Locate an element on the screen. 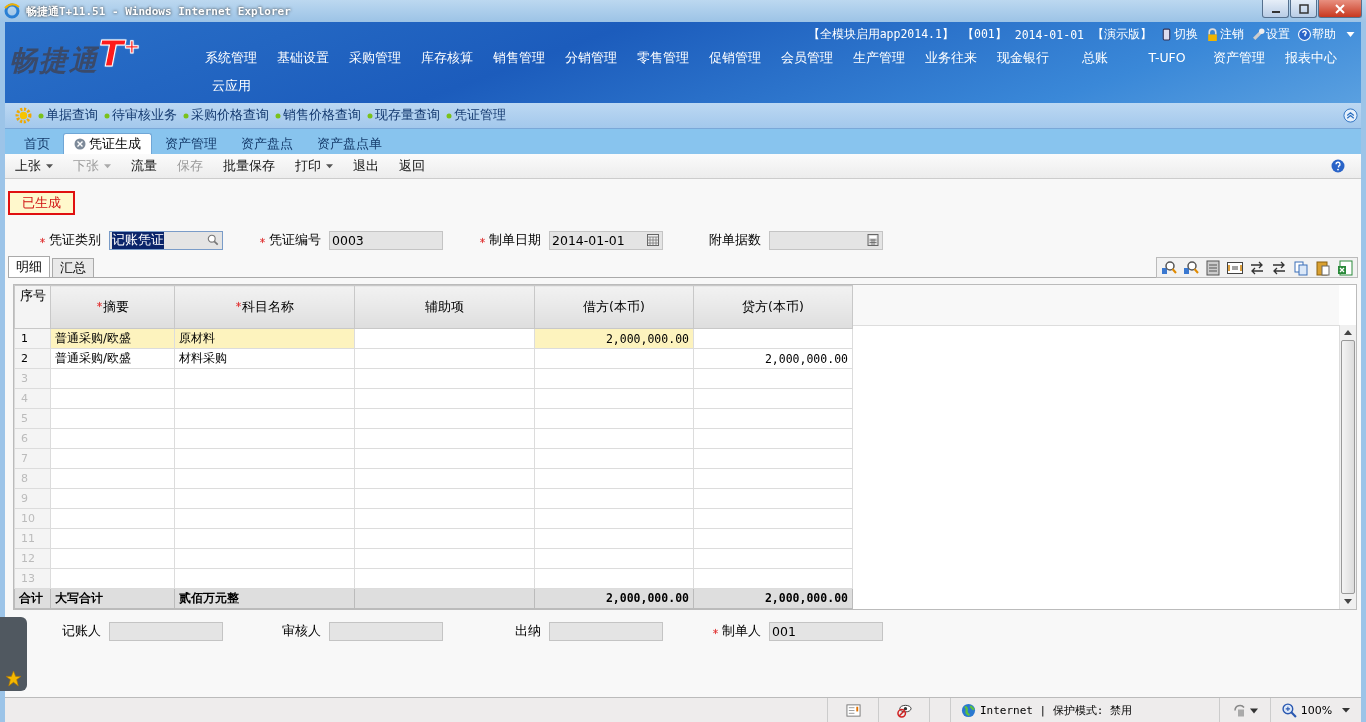  quick-link: 现存量查询 is located at coordinates (403, 115).